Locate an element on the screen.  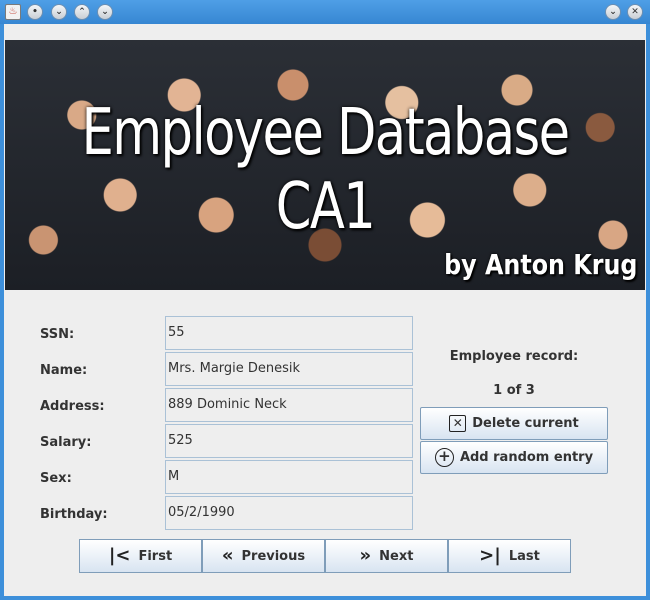
next-button: » Next is located at coordinates (386, 556).